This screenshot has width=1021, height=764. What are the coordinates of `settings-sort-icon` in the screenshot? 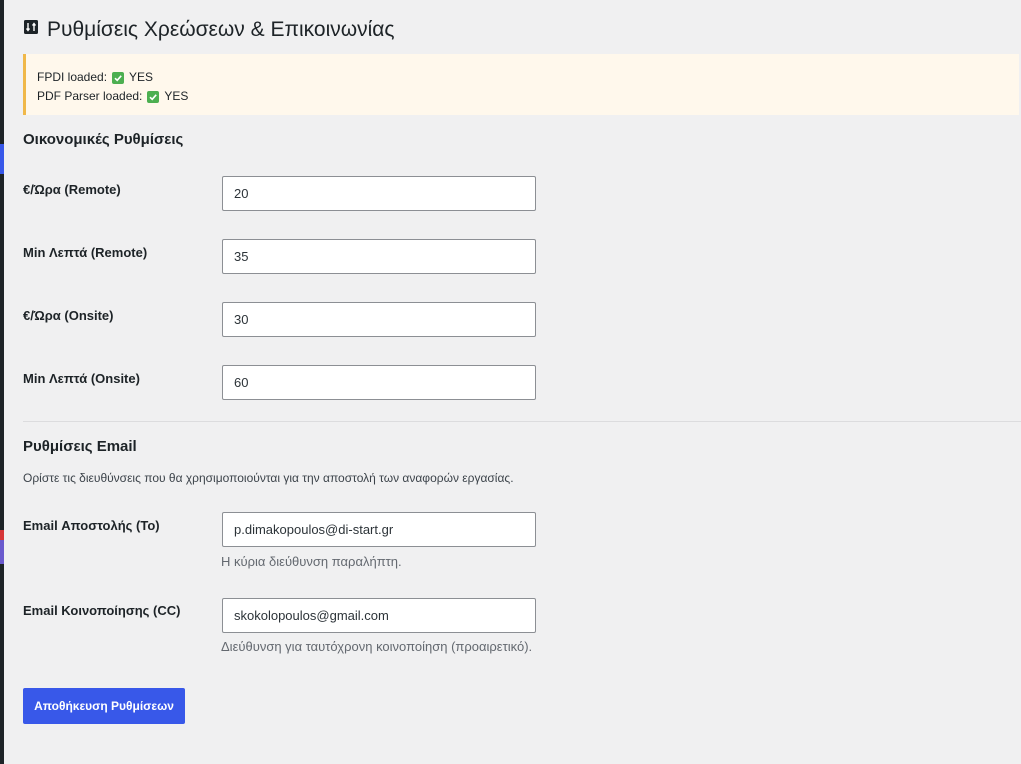 It's located at (31, 27).